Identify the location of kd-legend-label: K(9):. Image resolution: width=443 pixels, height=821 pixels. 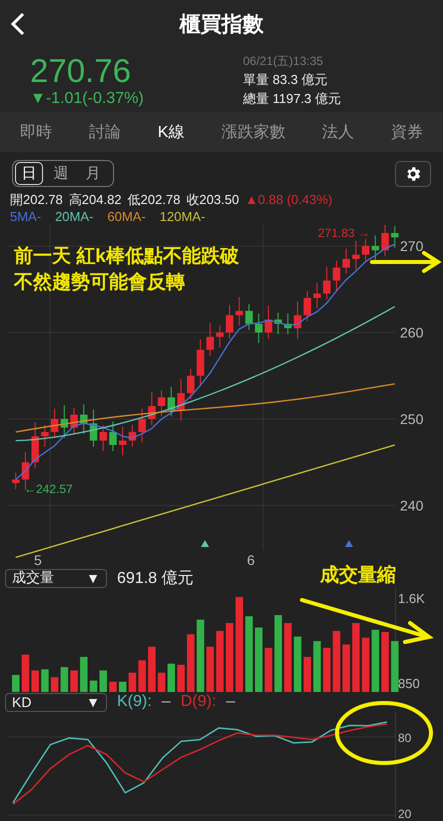
(134, 702).